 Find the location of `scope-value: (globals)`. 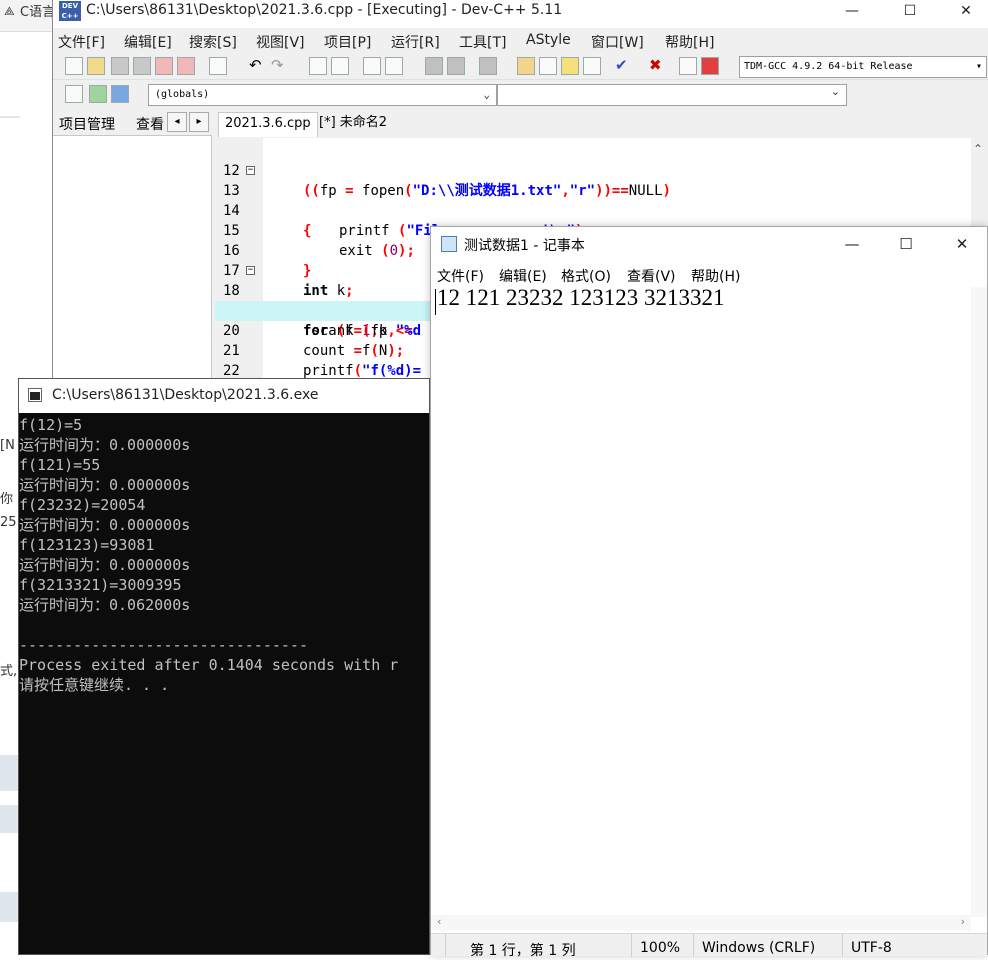

scope-value: (globals) is located at coordinates (182, 94).